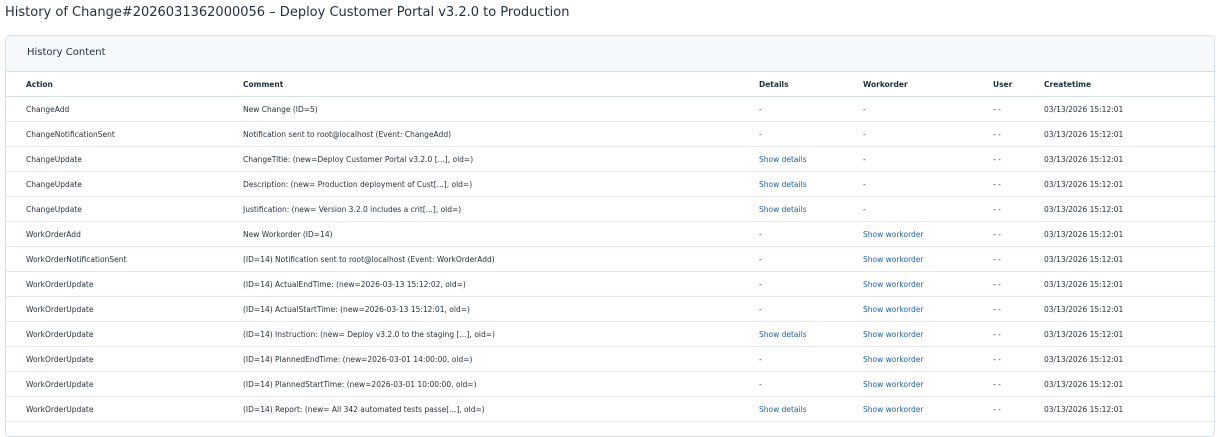 The height and width of the screenshot is (437, 1231). What do you see at coordinates (124, 259) in the screenshot?
I see `cell-action: WorkOrderNotificationSent` at bounding box center [124, 259].